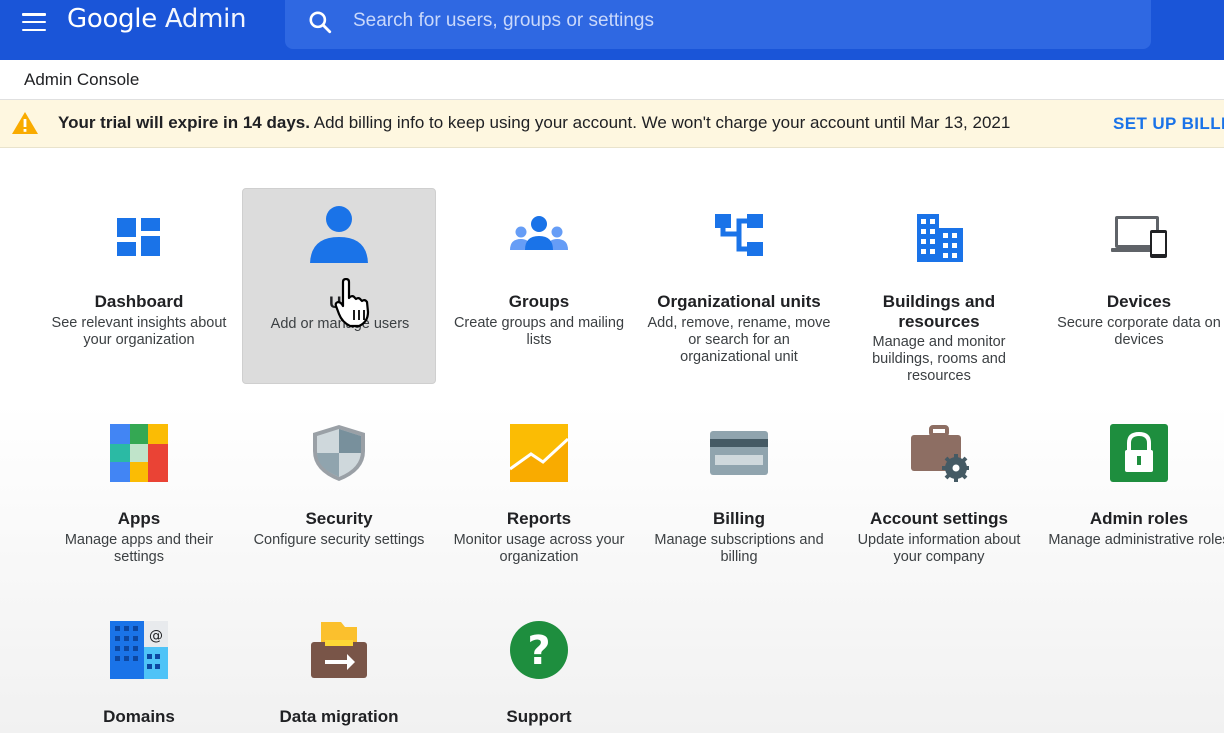 The image size is (1224, 733). What do you see at coordinates (339, 500) in the screenshot?
I see `tile-security: Security Configure security settings` at bounding box center [339, 500].